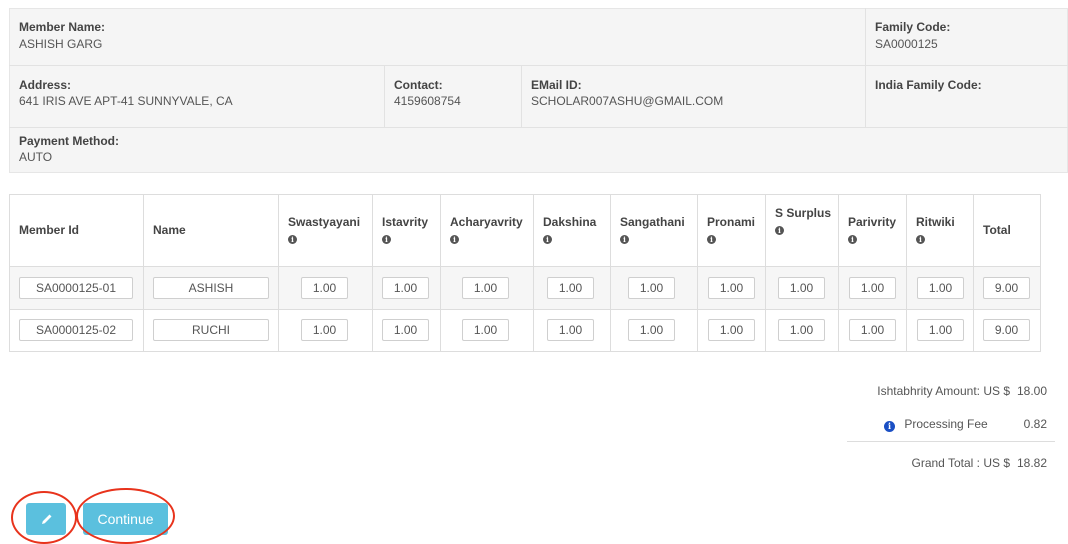 This screenshot has width=1068, height=544. What do you see at coordinates (943, 391) in the screenshot?
I see `ishtabhrity-amount-label: Ishtabhrity Amount: US $` at bounding box center [943, 391].